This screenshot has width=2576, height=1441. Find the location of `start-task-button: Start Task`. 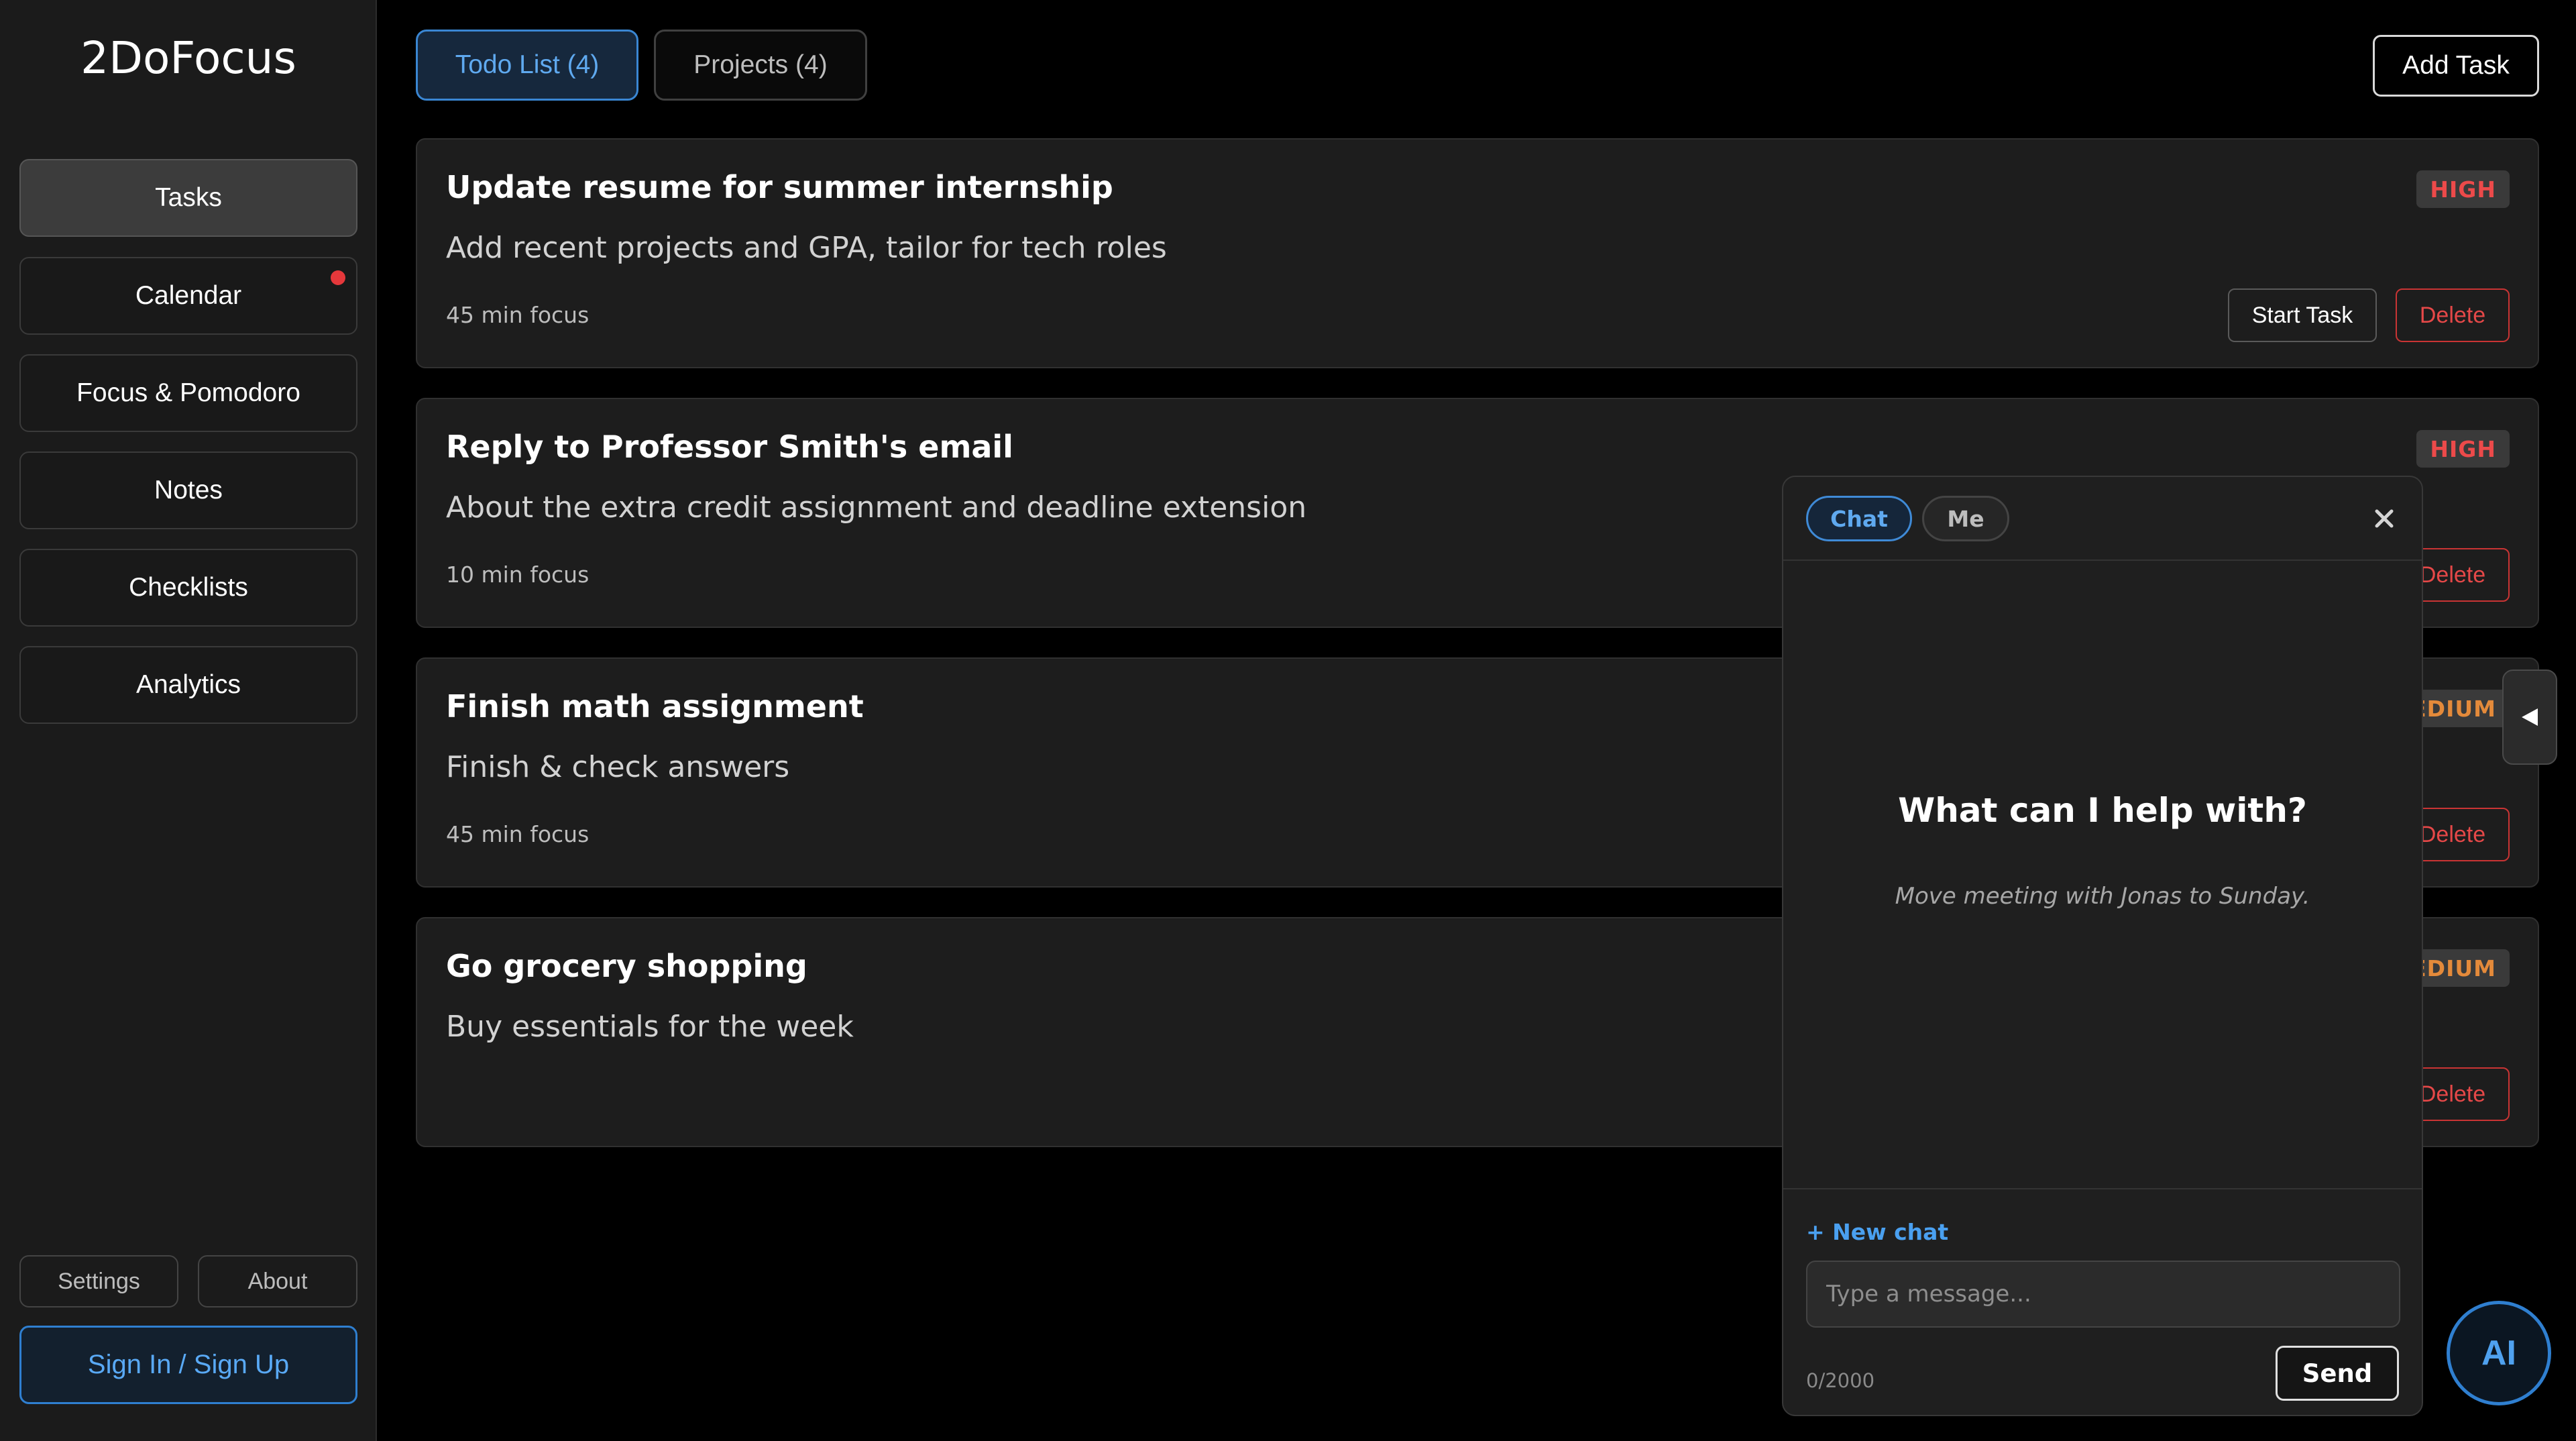

start-task-button: Start Task is located at coordinates (2302, 315).